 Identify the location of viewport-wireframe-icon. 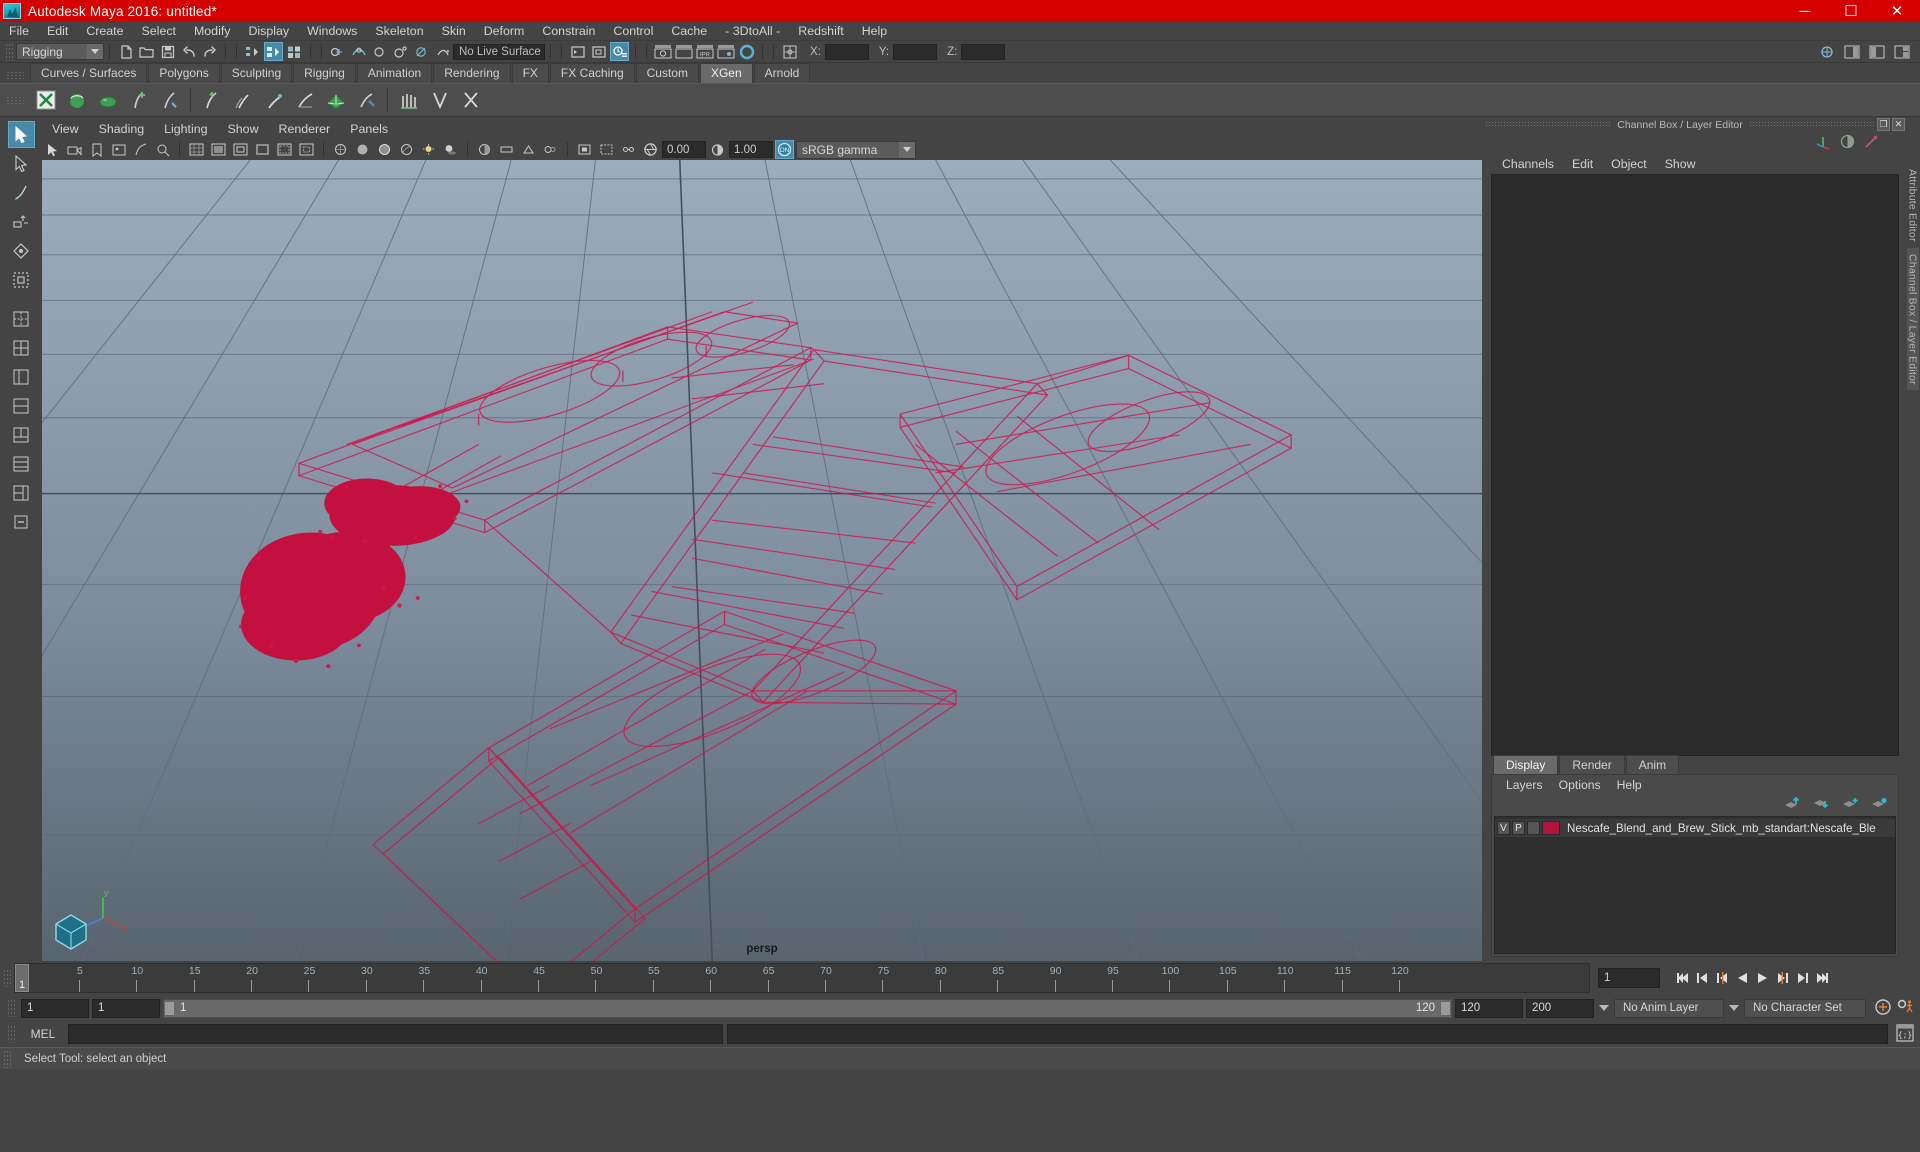
(340, 149).